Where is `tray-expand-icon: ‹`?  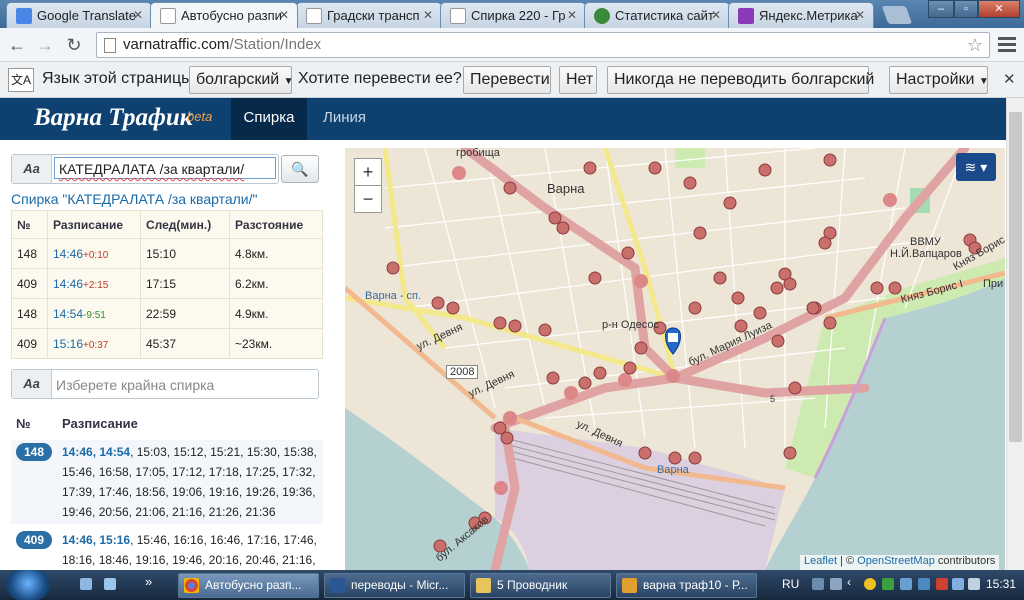
tray-expand-icon: ‹ is located at coordinates (849, 582).